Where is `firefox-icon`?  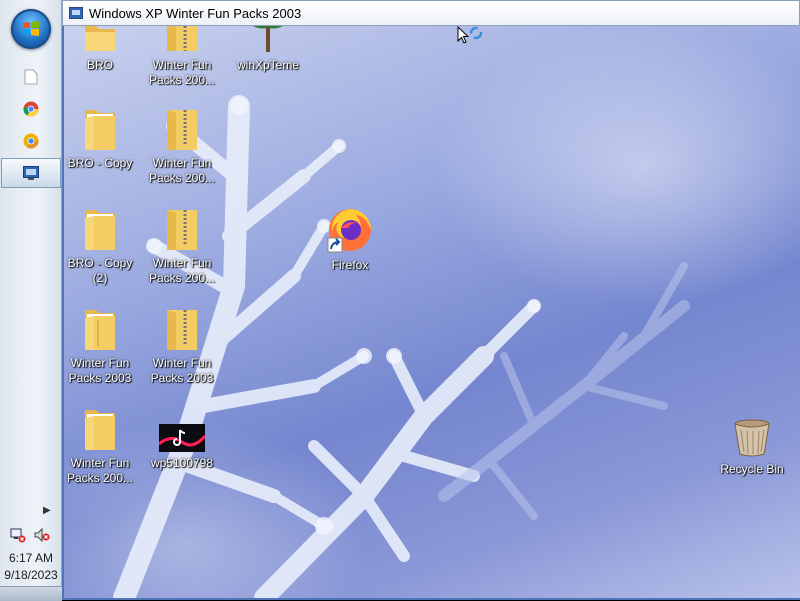 firefox-icon is located at coordinates (349, 231).